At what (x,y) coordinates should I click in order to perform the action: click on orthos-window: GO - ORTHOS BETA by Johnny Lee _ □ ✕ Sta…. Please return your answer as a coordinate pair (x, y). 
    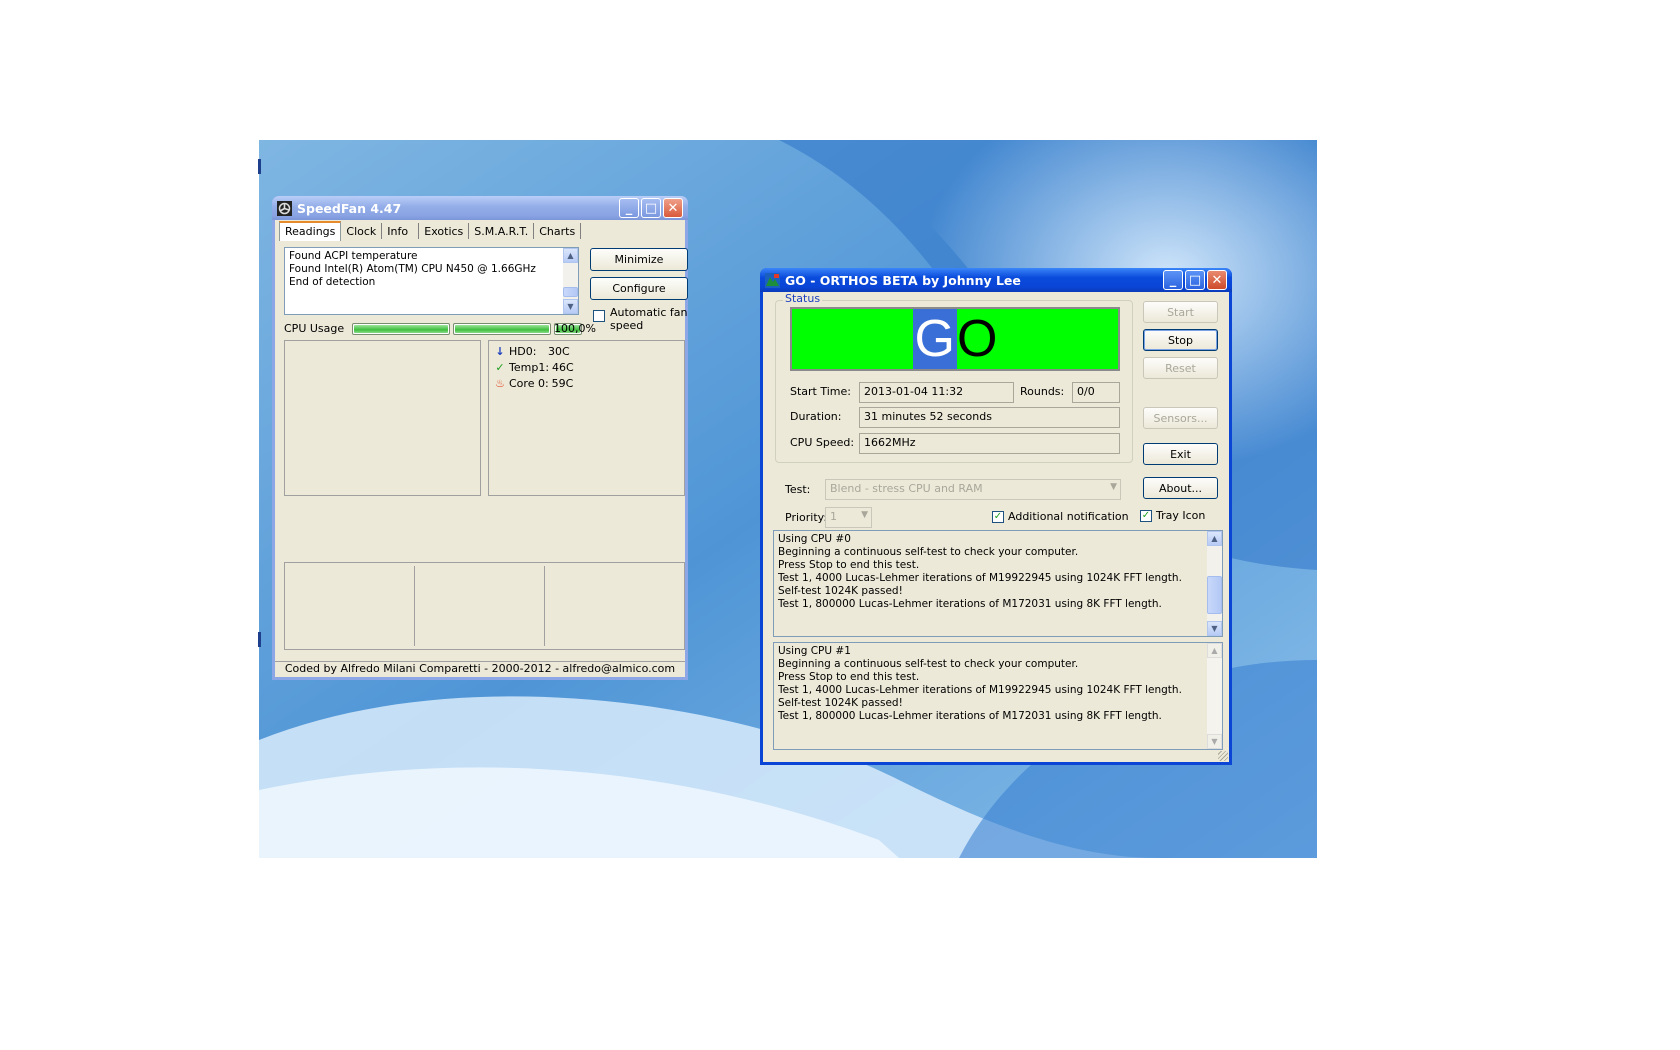
    Looking at the image, I should click on (996, 516).